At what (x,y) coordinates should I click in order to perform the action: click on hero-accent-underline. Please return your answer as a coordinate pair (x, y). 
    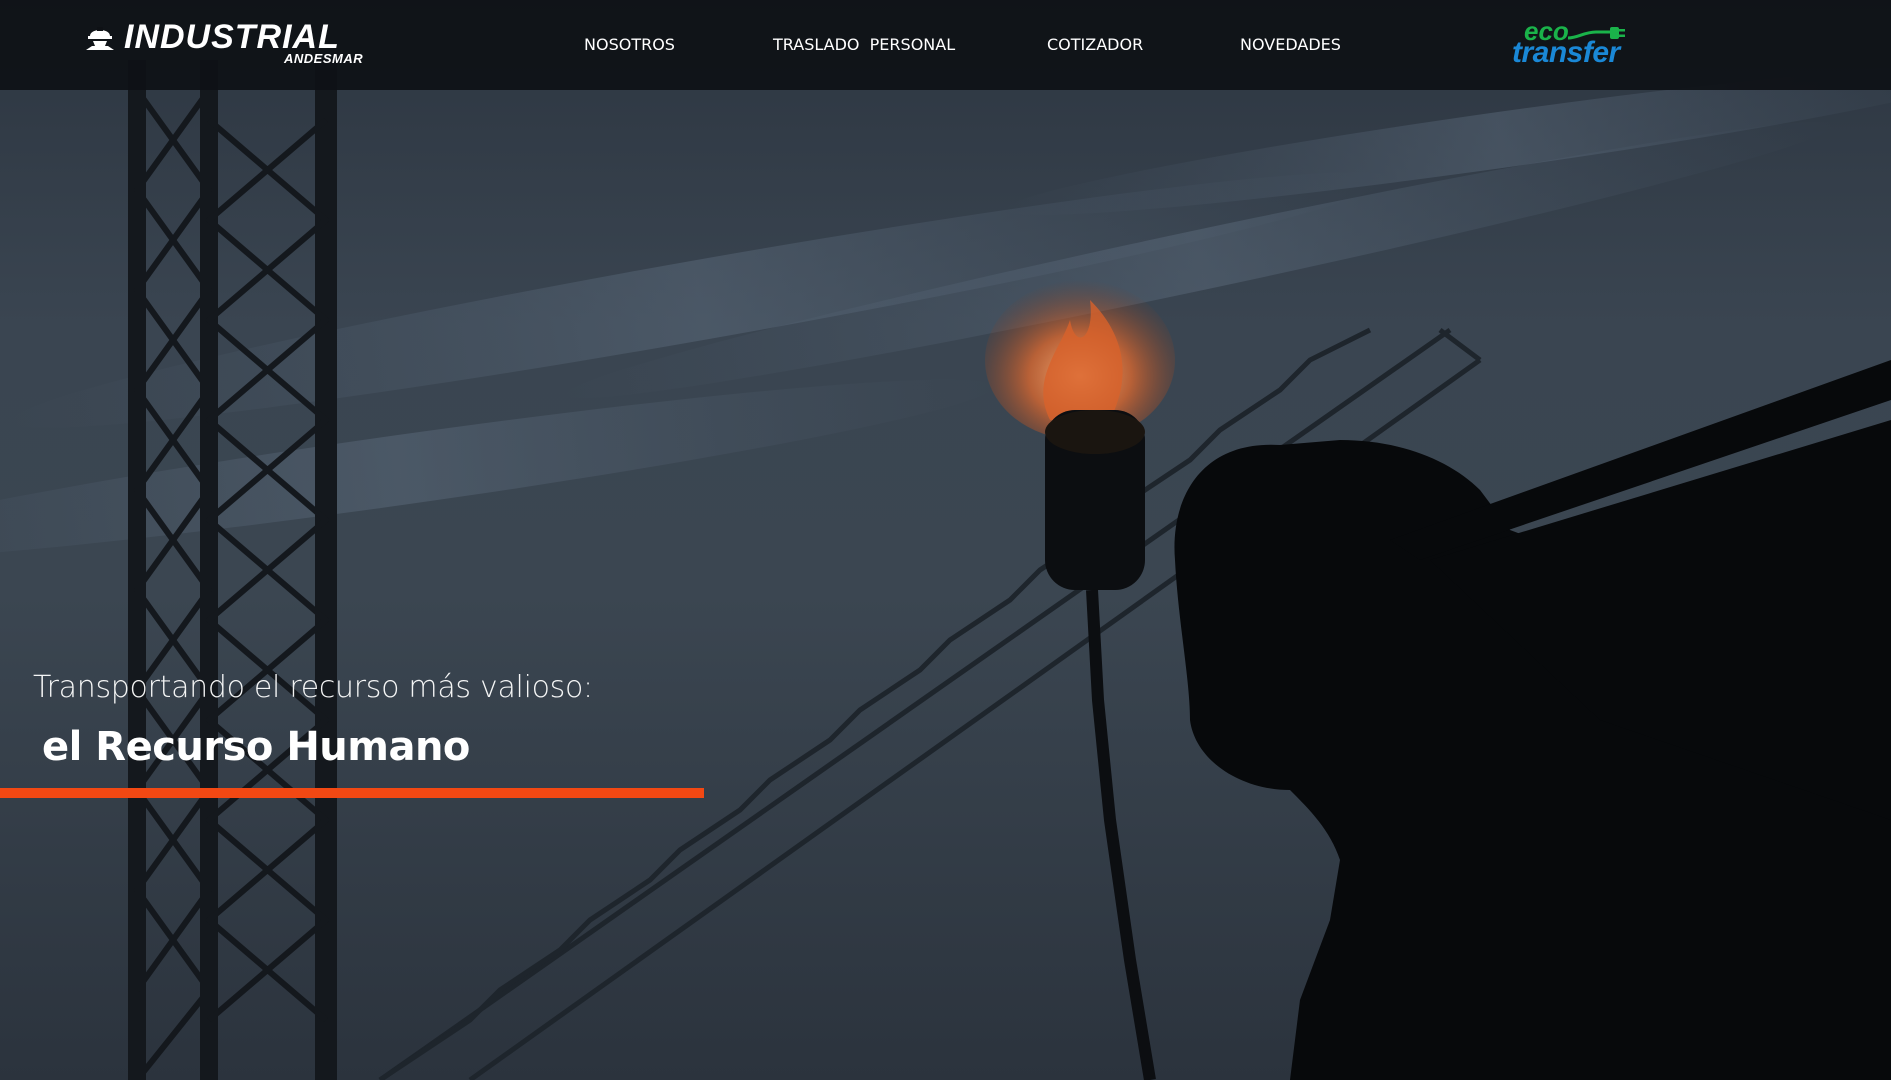
    Looking at the image, I should click on (352, 793).